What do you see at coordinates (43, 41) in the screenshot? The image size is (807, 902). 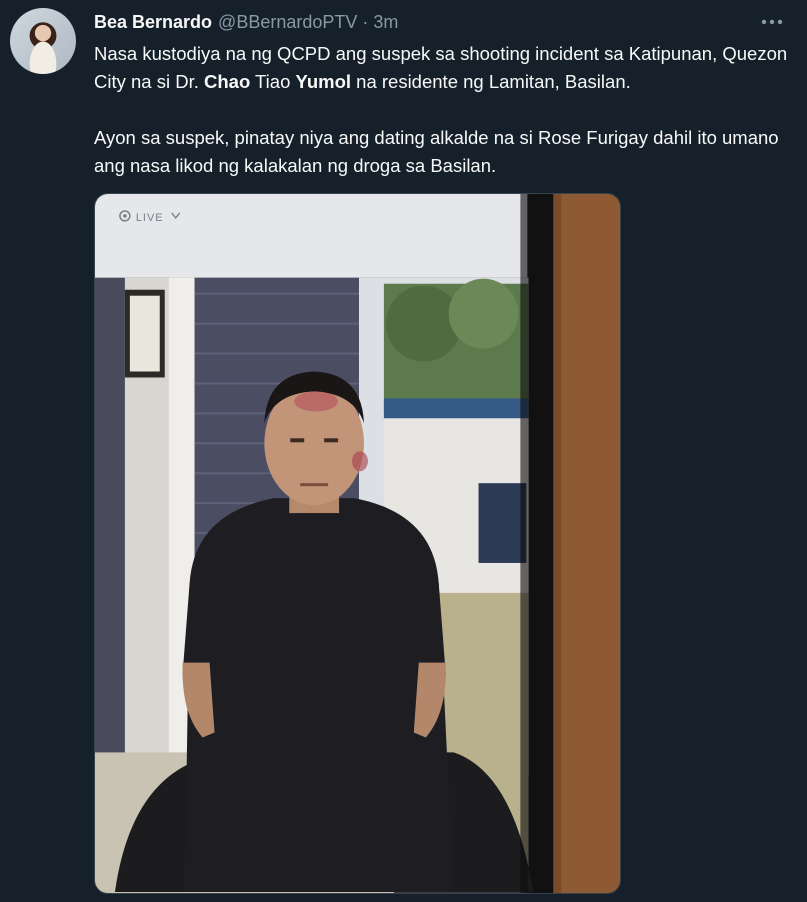 I see `avatar` at bounding box center [43, 41].